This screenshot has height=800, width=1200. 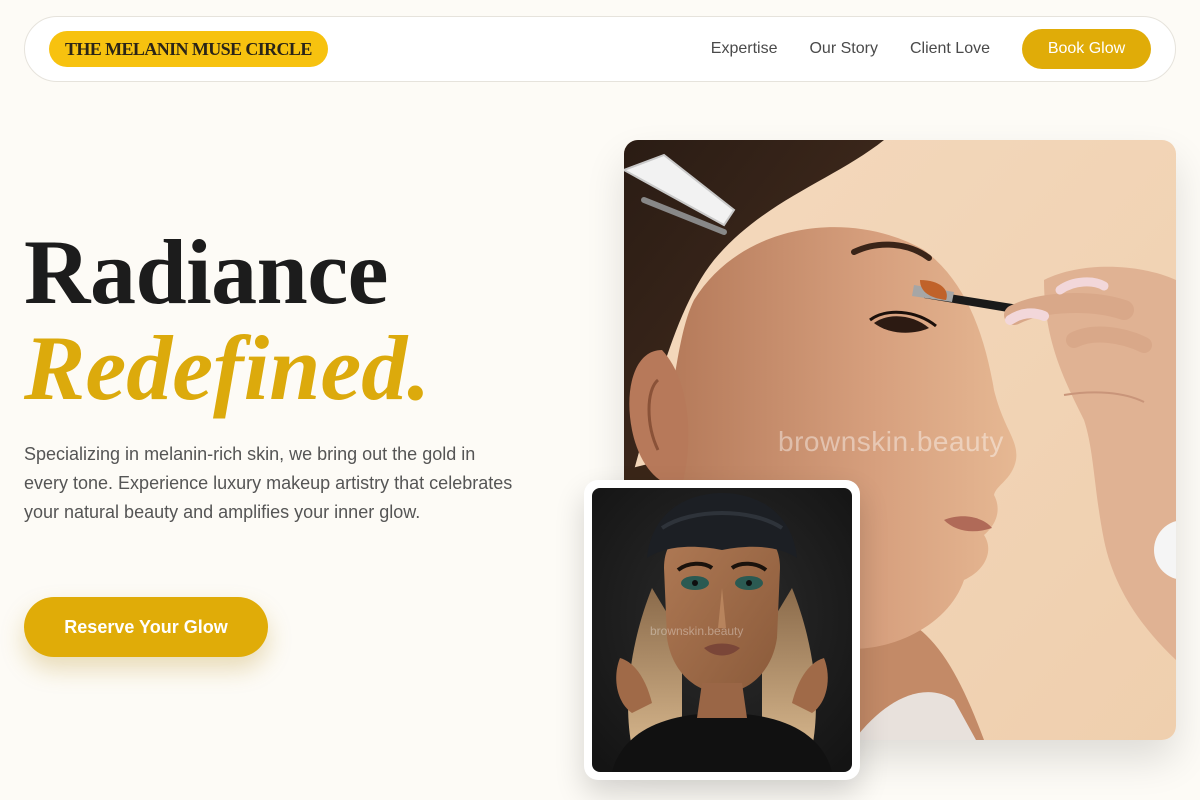 I want to click on inset-photo-watermark: brownskin.beauty, so click(x=697, y=631).